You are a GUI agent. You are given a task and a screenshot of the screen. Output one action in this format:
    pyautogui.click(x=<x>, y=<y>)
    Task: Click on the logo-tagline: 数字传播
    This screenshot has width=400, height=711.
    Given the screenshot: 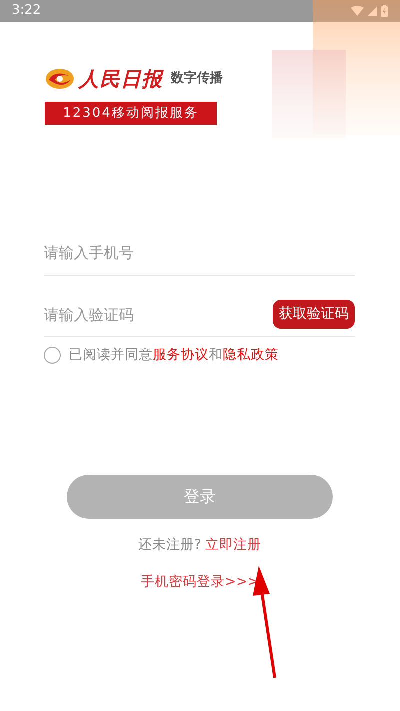 What is the action you would take?
    pyautogui.click(x=197, y=79)
    